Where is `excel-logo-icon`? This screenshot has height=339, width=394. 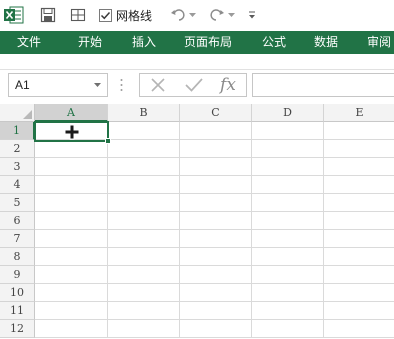
excel-logo-icon is located at coordinates (14, 15).